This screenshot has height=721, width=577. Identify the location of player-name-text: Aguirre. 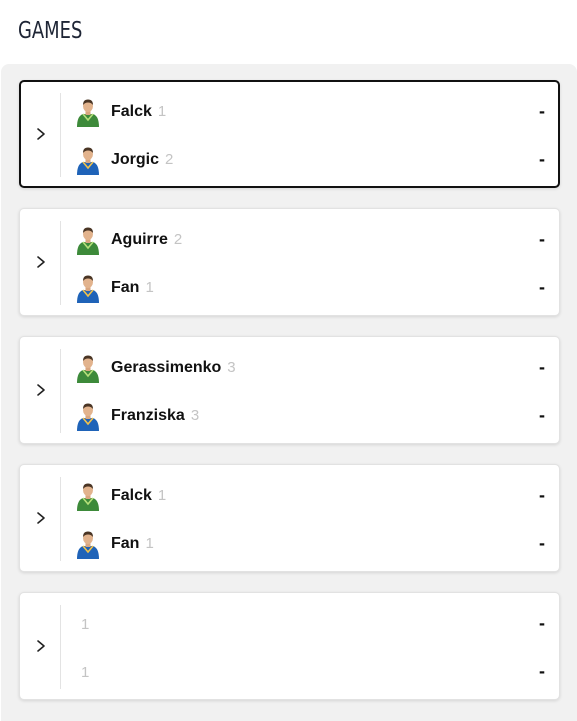
(139, 239).